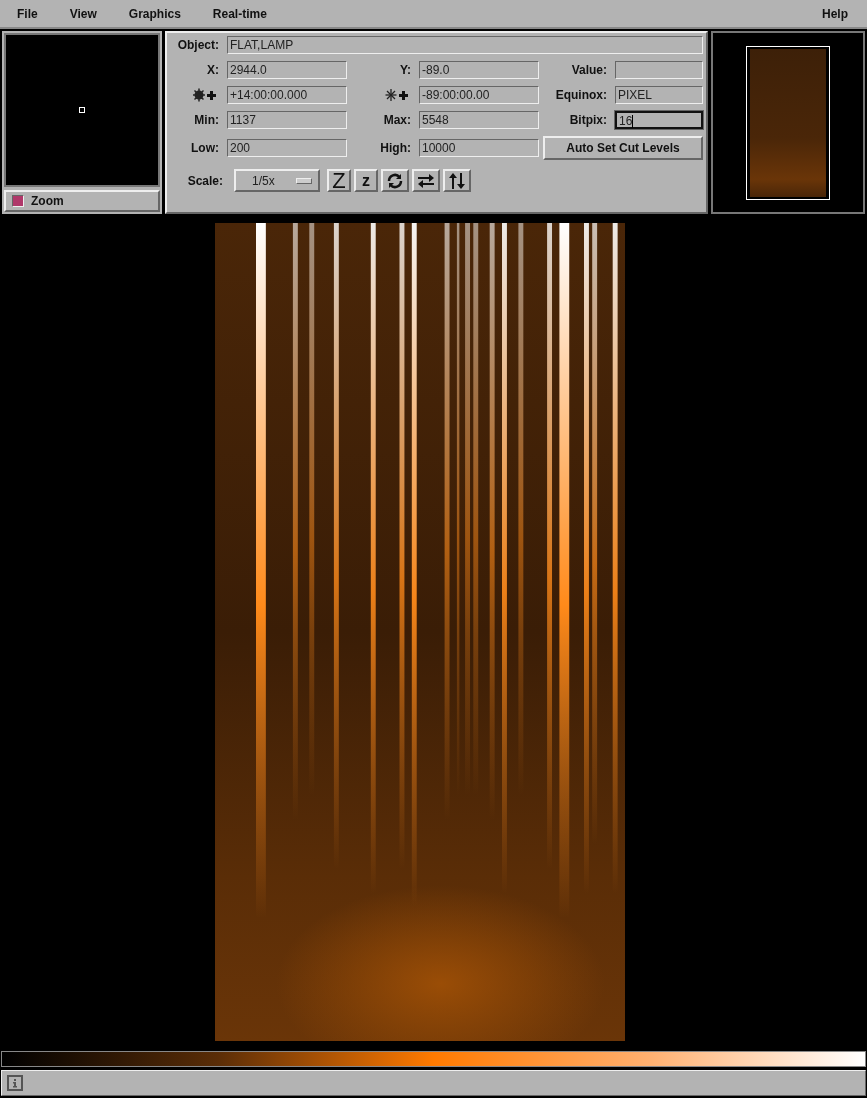 This screenshot has height=1098, width=867. I want to click on auto-set-cut-levels-button: Auto Set Cut Levels, so click(623, 148).